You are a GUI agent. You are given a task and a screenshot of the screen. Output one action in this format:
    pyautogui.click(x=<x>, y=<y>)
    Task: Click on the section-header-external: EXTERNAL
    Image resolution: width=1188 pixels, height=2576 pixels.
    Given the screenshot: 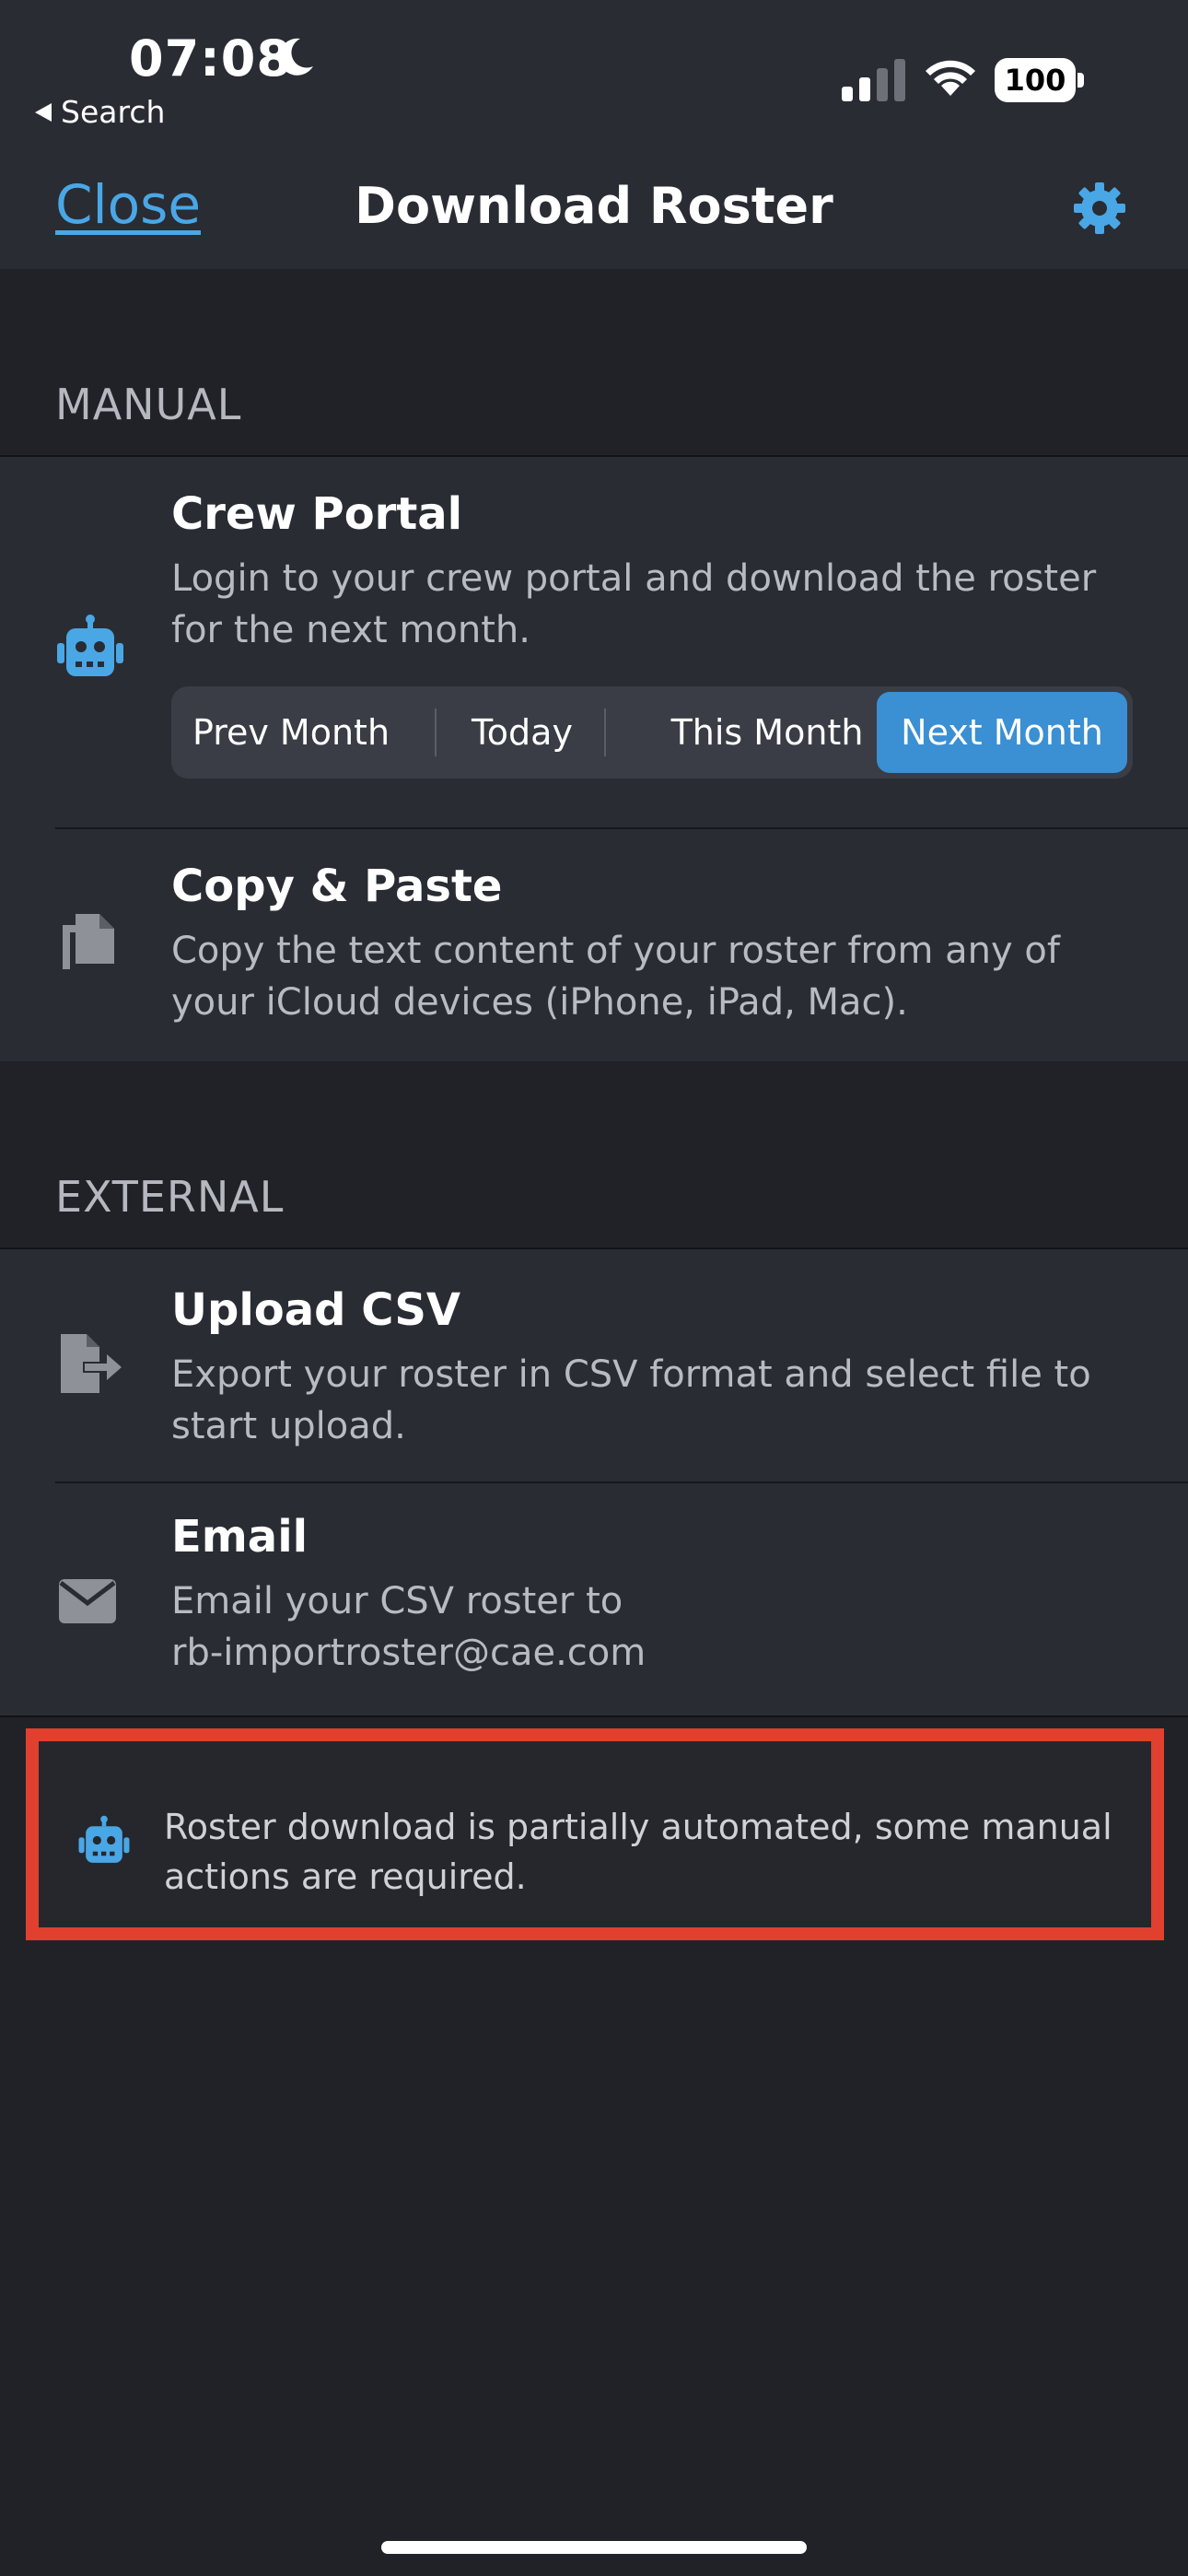 What is the action you would take?
    pyautogui.click(x=170, y=1197)
    